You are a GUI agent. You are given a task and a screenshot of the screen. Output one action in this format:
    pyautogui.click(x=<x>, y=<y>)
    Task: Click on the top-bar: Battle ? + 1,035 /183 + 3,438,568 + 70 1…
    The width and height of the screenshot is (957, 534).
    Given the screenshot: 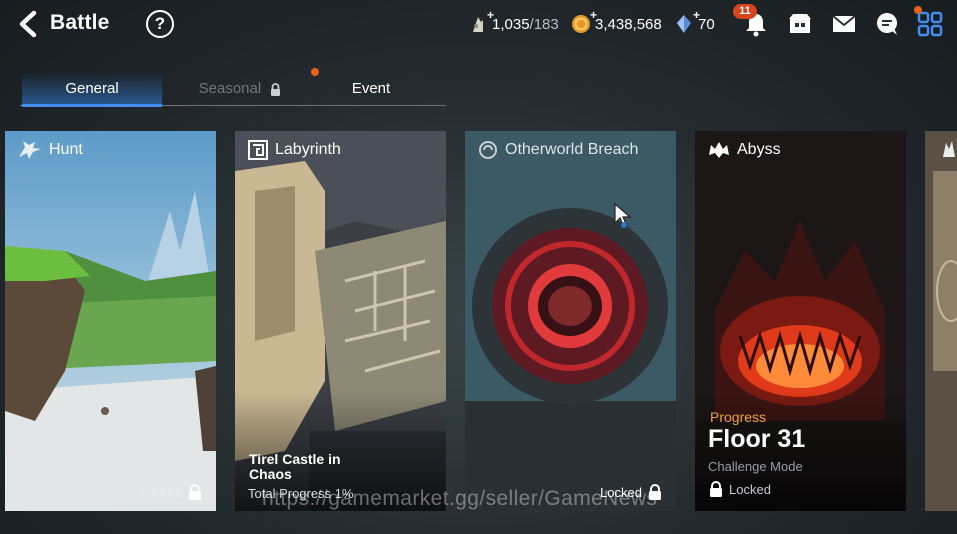 What is the action you would take?
    pyautogui.click(x=478, y=25)
    